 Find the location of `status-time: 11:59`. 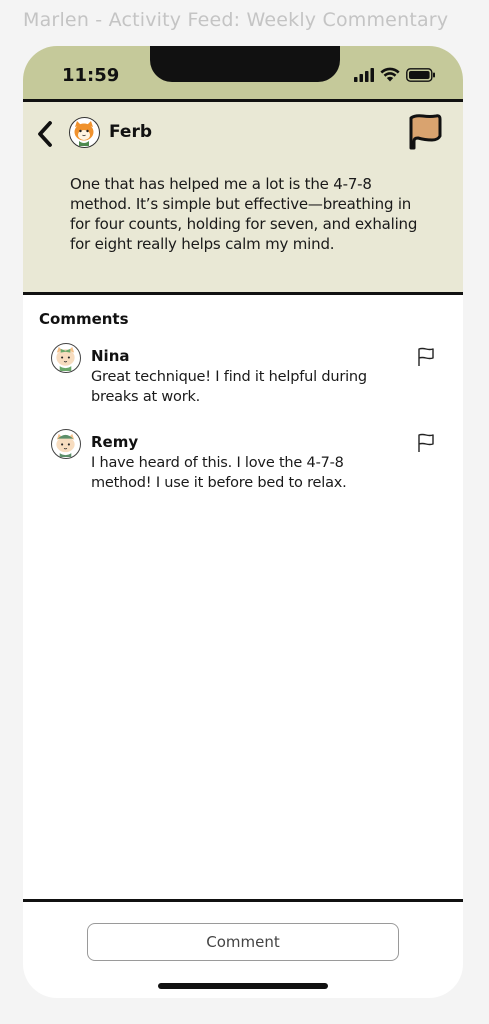

status-time: 11:59 is located at coordinates (91, 75).